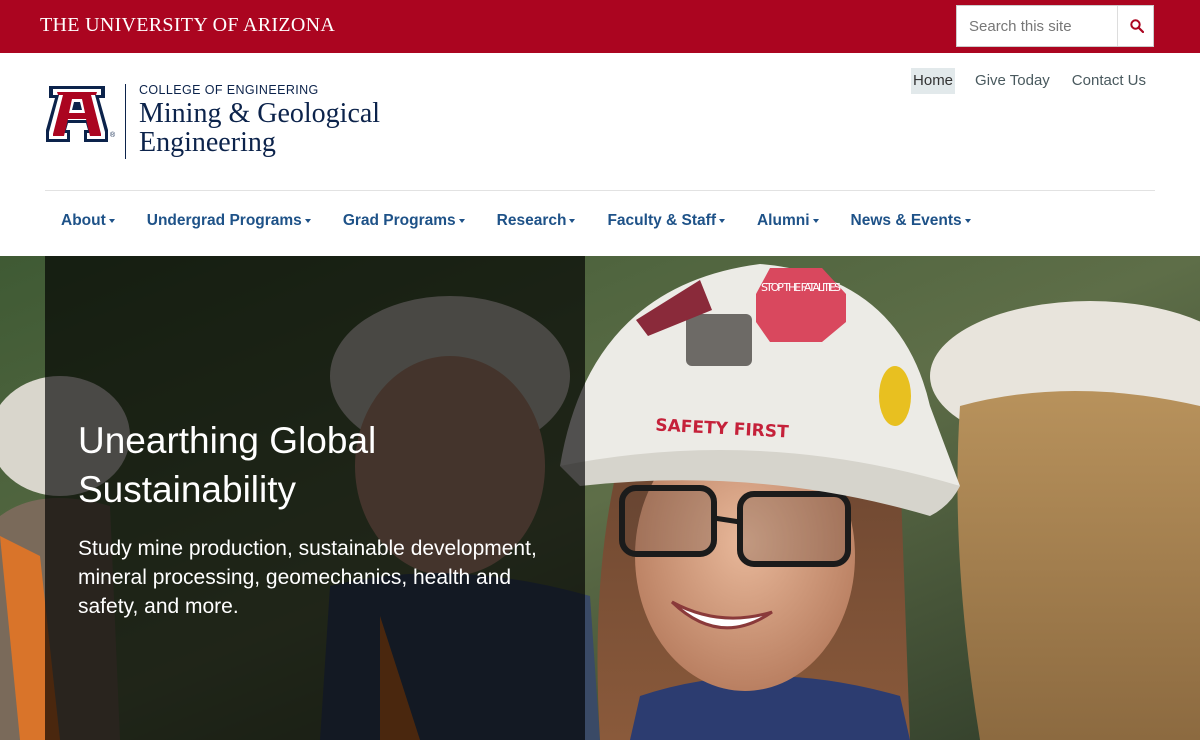 Image resolution: width=1200 pixels, height=740 pixels. Describe the element at coordinates (1037, 26) in the screenshot. I see `search-input` at that location.